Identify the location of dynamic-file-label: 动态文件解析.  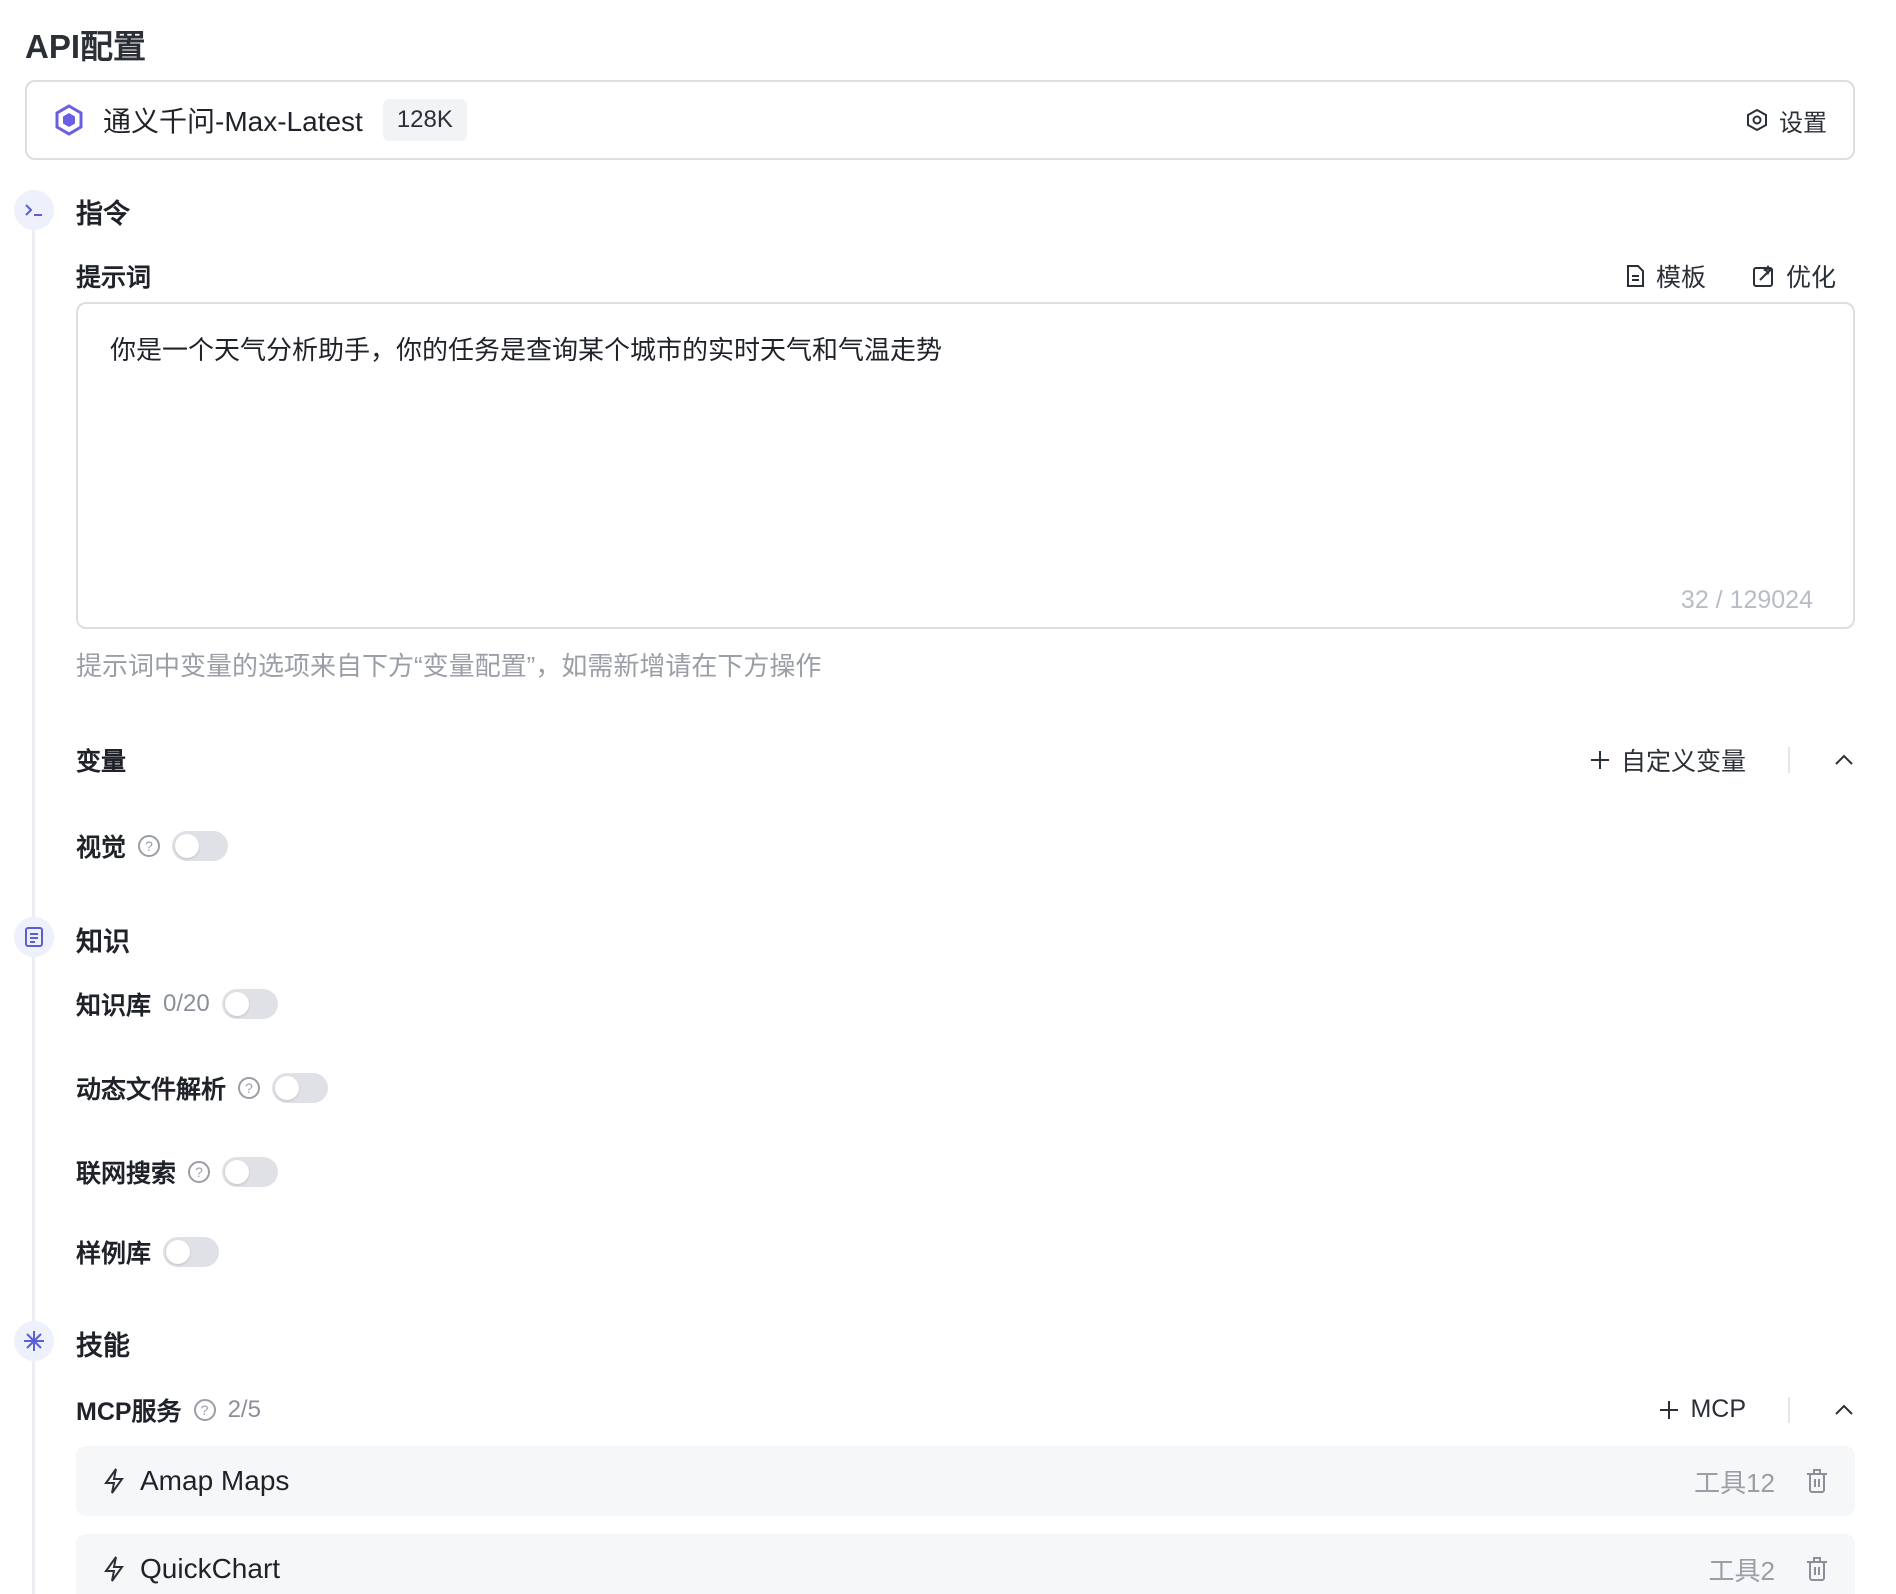
(151, 1090).